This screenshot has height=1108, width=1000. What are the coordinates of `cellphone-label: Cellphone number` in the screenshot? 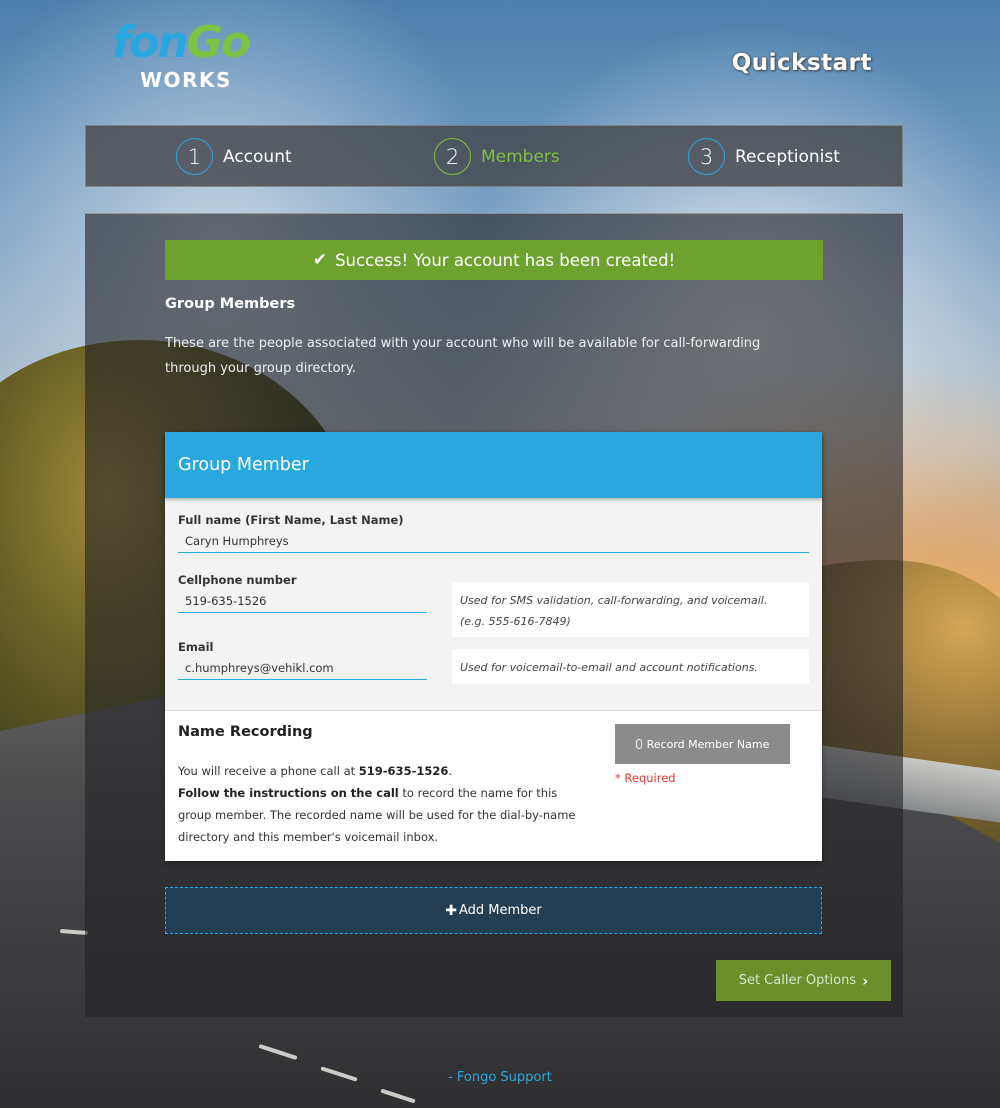 It's located at (237, 580).